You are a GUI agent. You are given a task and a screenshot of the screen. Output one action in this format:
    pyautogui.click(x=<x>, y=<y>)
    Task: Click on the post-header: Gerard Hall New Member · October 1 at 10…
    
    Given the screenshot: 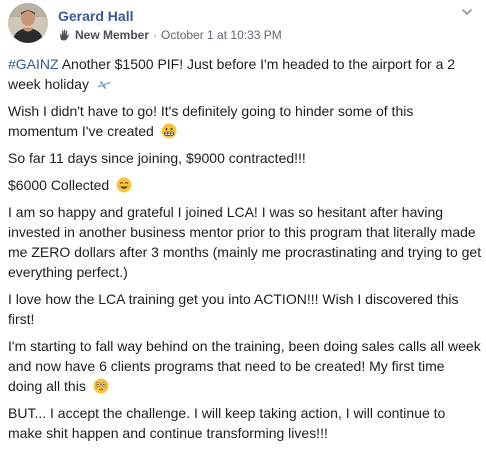 What is the action you would take?
    pyautogui.click(x=243, y=26)
    